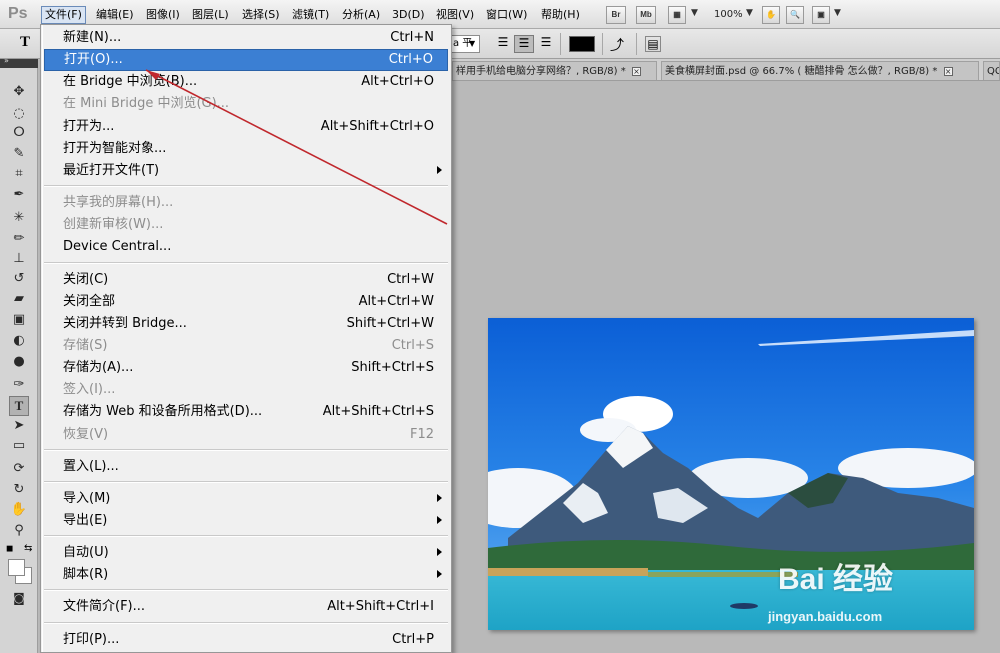  I want to click on zoom-tool-icon: 🔍, so click(795, 15).